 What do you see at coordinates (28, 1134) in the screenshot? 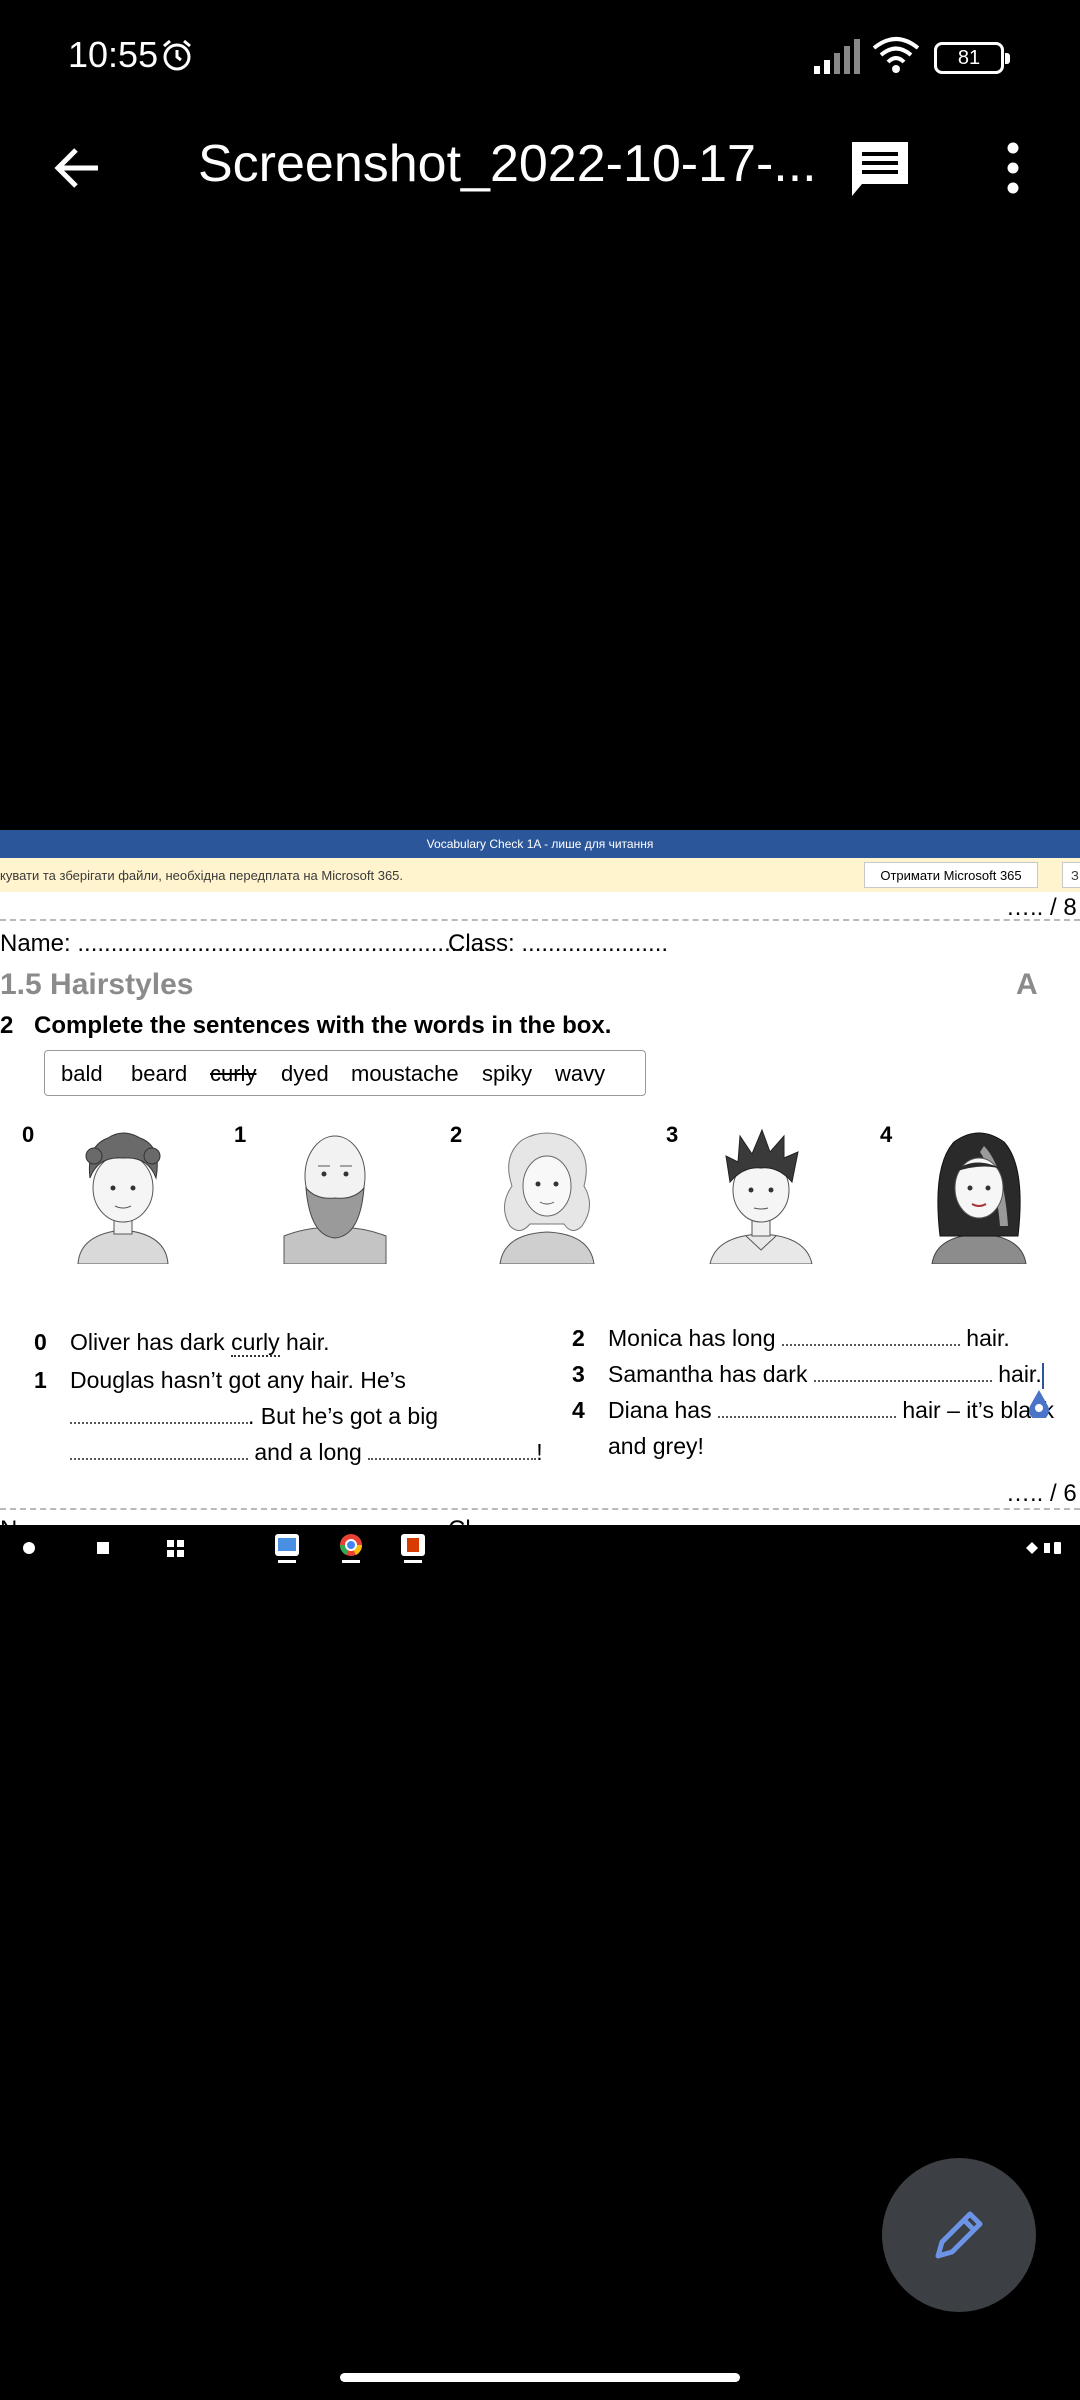
I see `picture-number: 0` at bounding box center [28, 1134].